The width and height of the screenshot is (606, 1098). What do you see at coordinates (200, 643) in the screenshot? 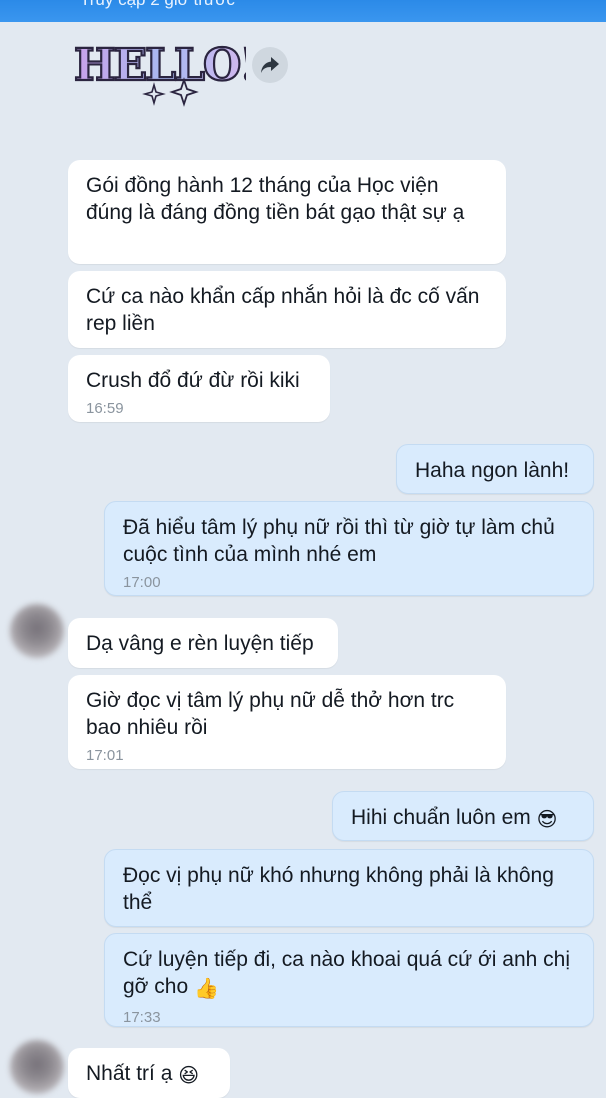
I see `message-text: Dạ vâng e rèn luyện tiếp` at bounding box center [200, 643].